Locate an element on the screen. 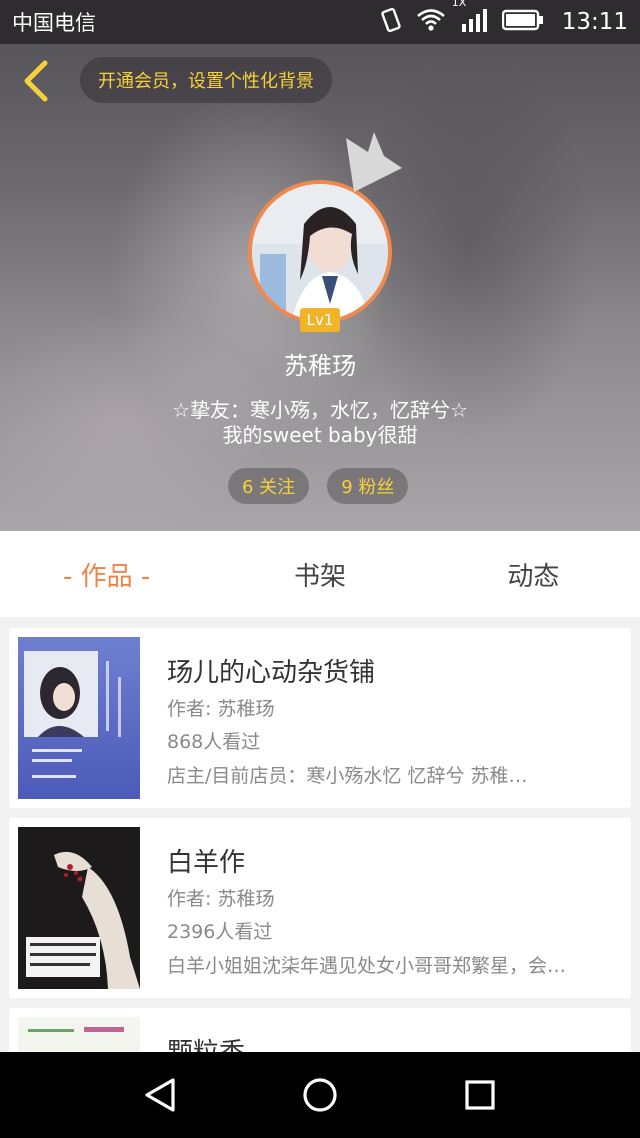 The width and height of the screenshot is (640, 1138). profile-bio: ☆挚友：寒小殇，水忆，忆辞兮☆ 我的sweet baby很甜 is located at coordinates (320, 423).